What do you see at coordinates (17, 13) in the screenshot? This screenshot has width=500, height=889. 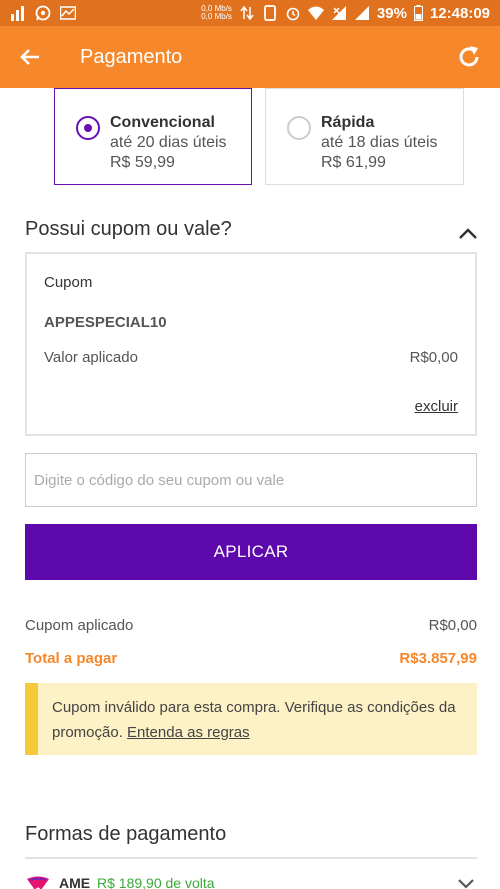 I see `signal-bars-icon` at bounding box center [17, 13].